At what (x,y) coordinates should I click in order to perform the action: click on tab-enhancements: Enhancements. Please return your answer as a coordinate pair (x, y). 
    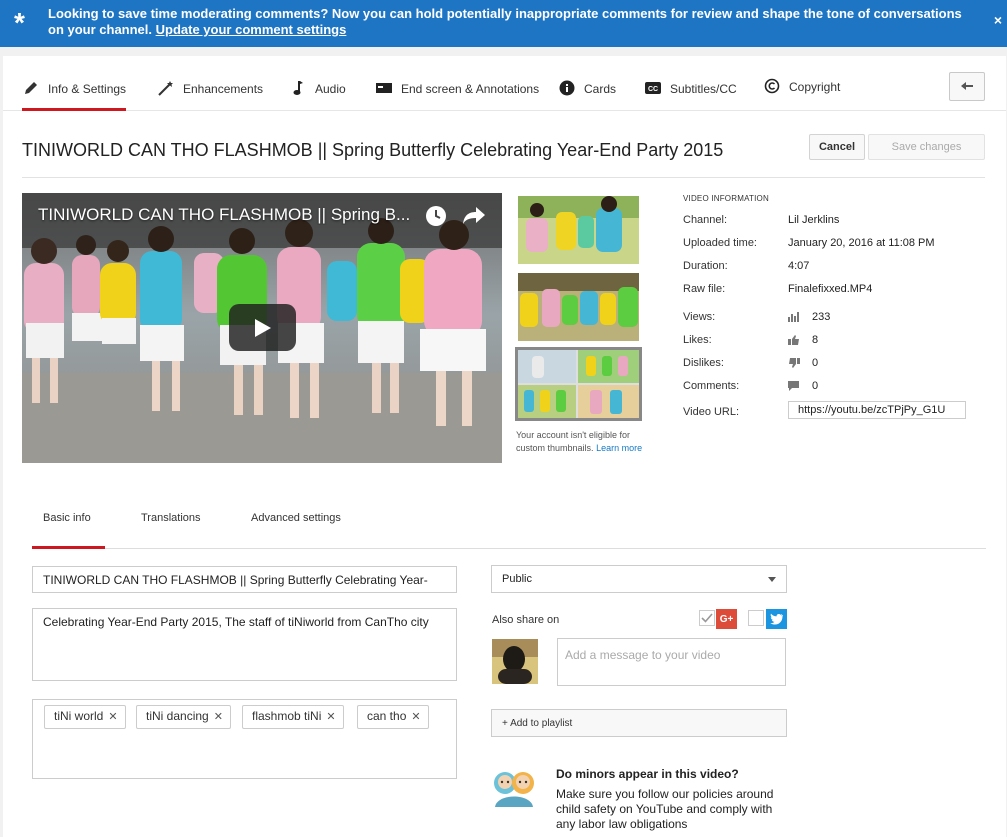
    Looking at the image, I should click on (210, 93).